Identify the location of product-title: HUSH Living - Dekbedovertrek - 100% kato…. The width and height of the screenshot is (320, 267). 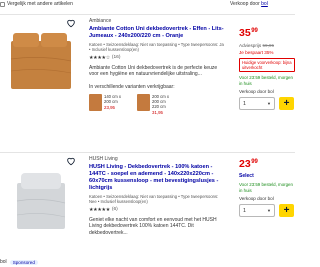
(157, 178).